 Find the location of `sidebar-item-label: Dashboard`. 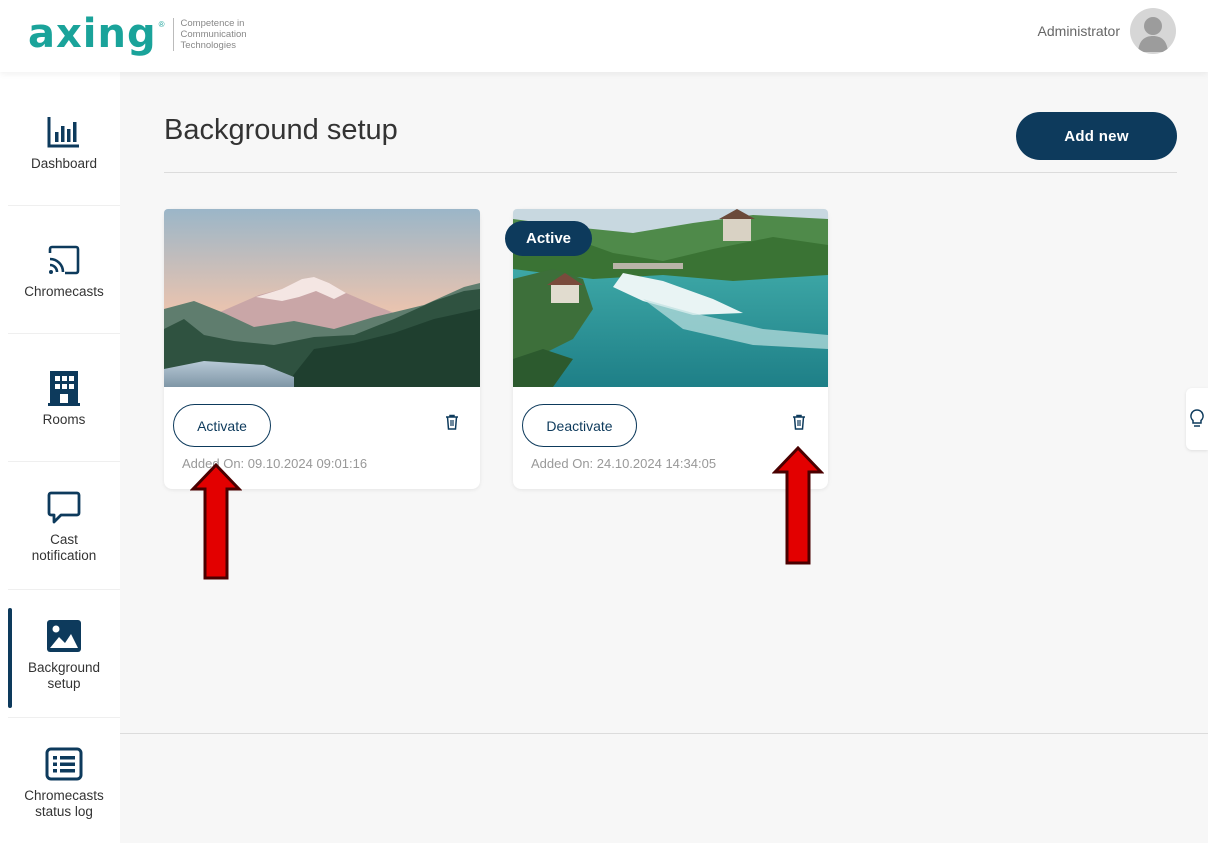

sidebar-item-label: Dashboard is located at coordinates (64, 163).